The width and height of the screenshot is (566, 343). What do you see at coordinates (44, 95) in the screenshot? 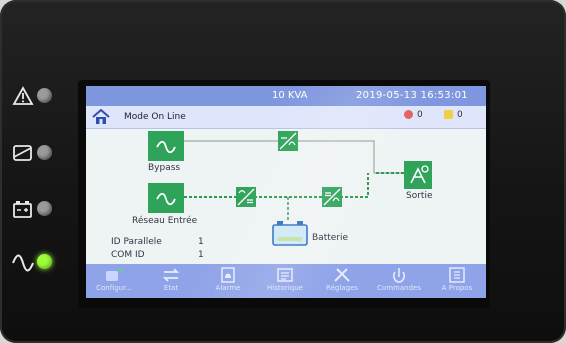
I see `warning-led` at bounding box center [44, 95].